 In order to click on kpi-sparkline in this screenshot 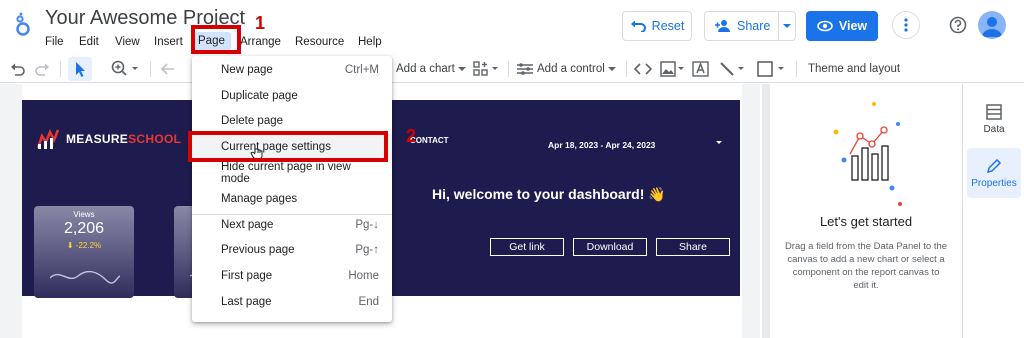, I will do `click(85, 277)`.